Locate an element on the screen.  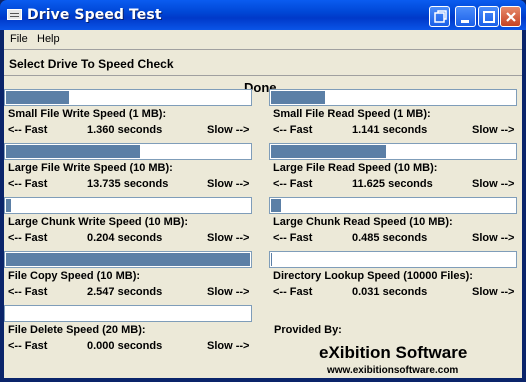
file-copy-progress-bar is located at coordinates (128, 259).